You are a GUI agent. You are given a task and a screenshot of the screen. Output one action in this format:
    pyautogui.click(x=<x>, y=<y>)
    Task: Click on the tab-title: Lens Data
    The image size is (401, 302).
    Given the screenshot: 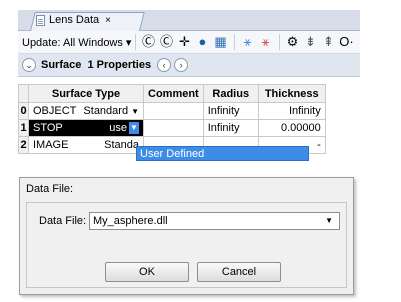 What is the action you would take?
    pyautogui.click(x=74, y=20)
    